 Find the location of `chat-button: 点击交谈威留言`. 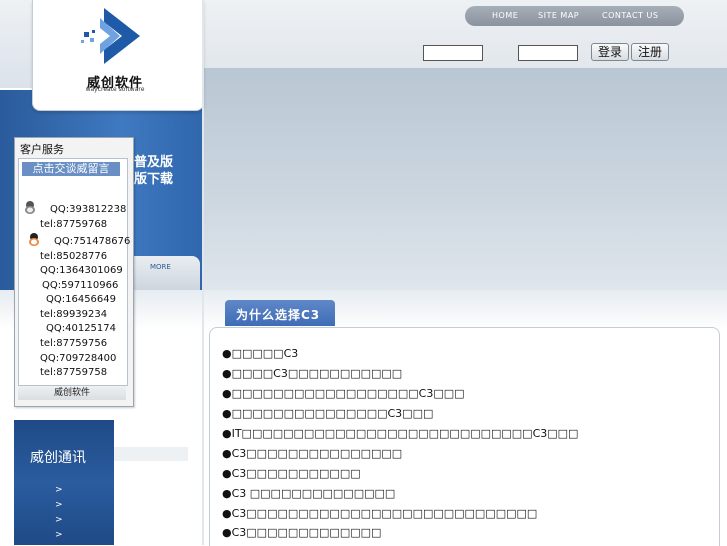

chat-button: 点击交谈威留言 is located at coordinates (71, 169).